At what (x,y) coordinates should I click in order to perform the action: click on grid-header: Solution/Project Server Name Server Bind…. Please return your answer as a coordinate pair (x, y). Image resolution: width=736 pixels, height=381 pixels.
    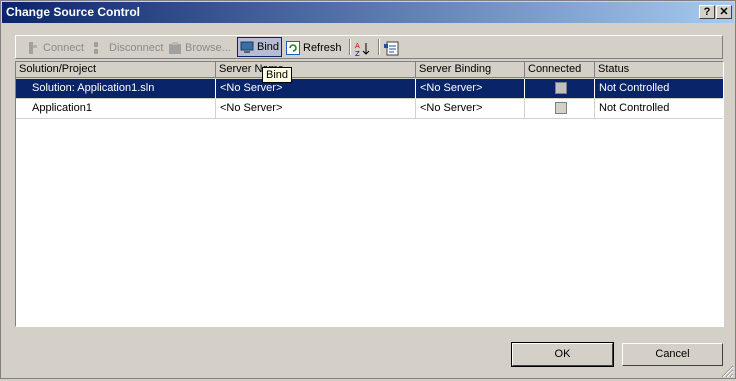
    Looking at the image, I should click on (369, 70).